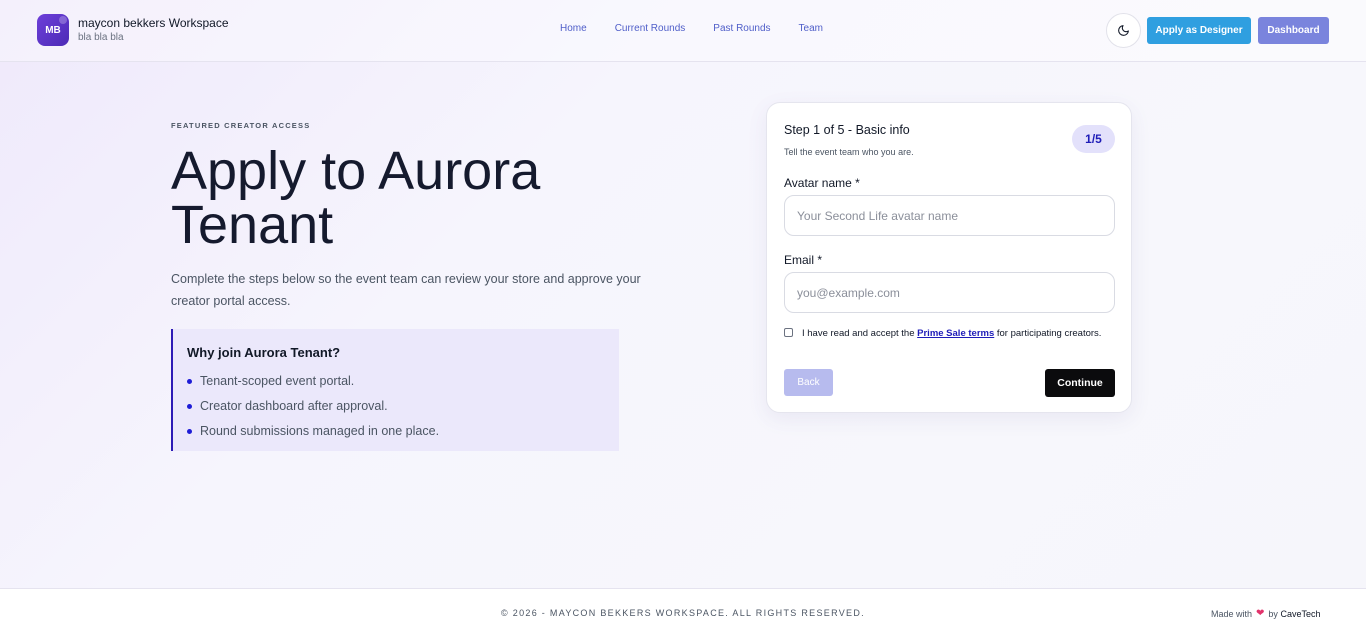 Image resolution: width=1366 pixels, height=635 pixels. Describe the element at coordinates (949, 292) in the screenshot. I see `email-input` at that location.